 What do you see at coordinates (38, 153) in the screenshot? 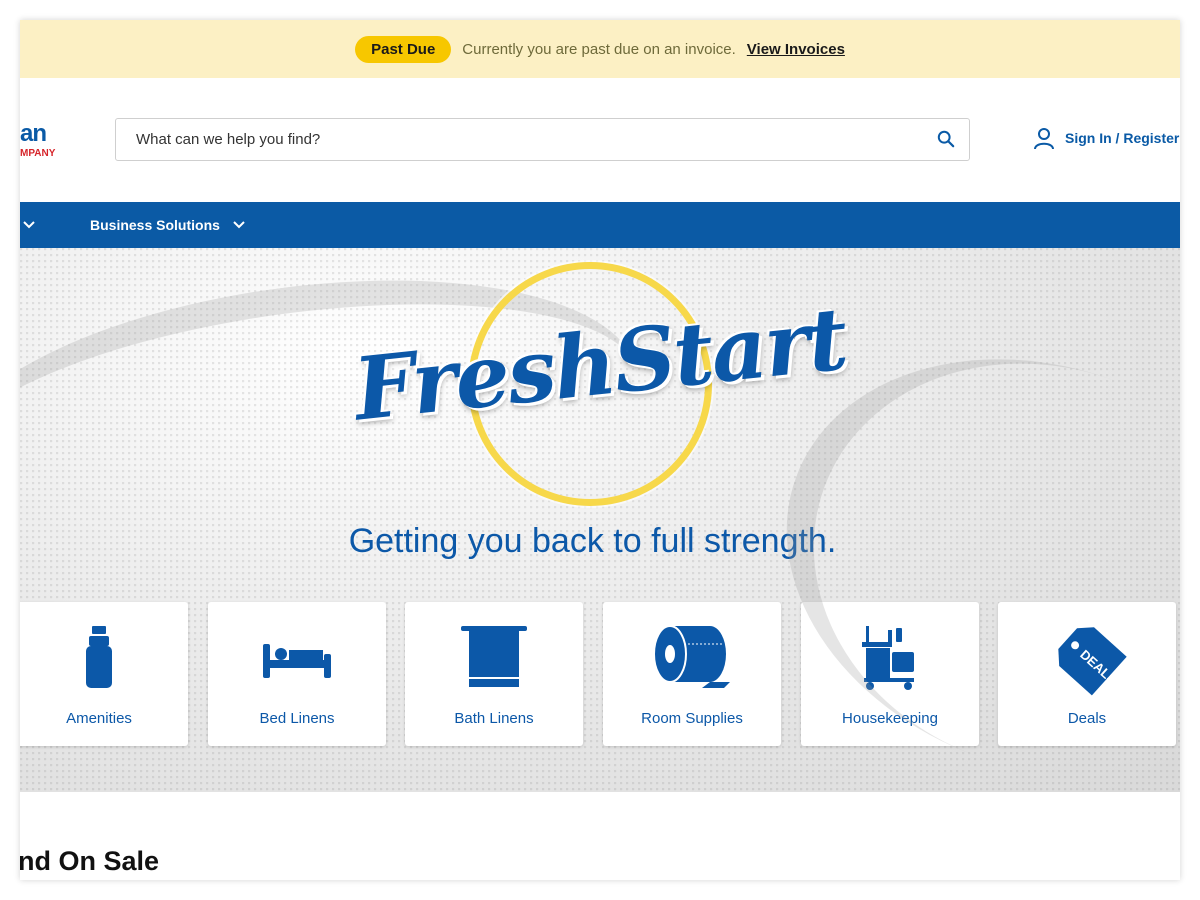
I see `logo-subtext: MPANY` at bounding box center [38, 153].